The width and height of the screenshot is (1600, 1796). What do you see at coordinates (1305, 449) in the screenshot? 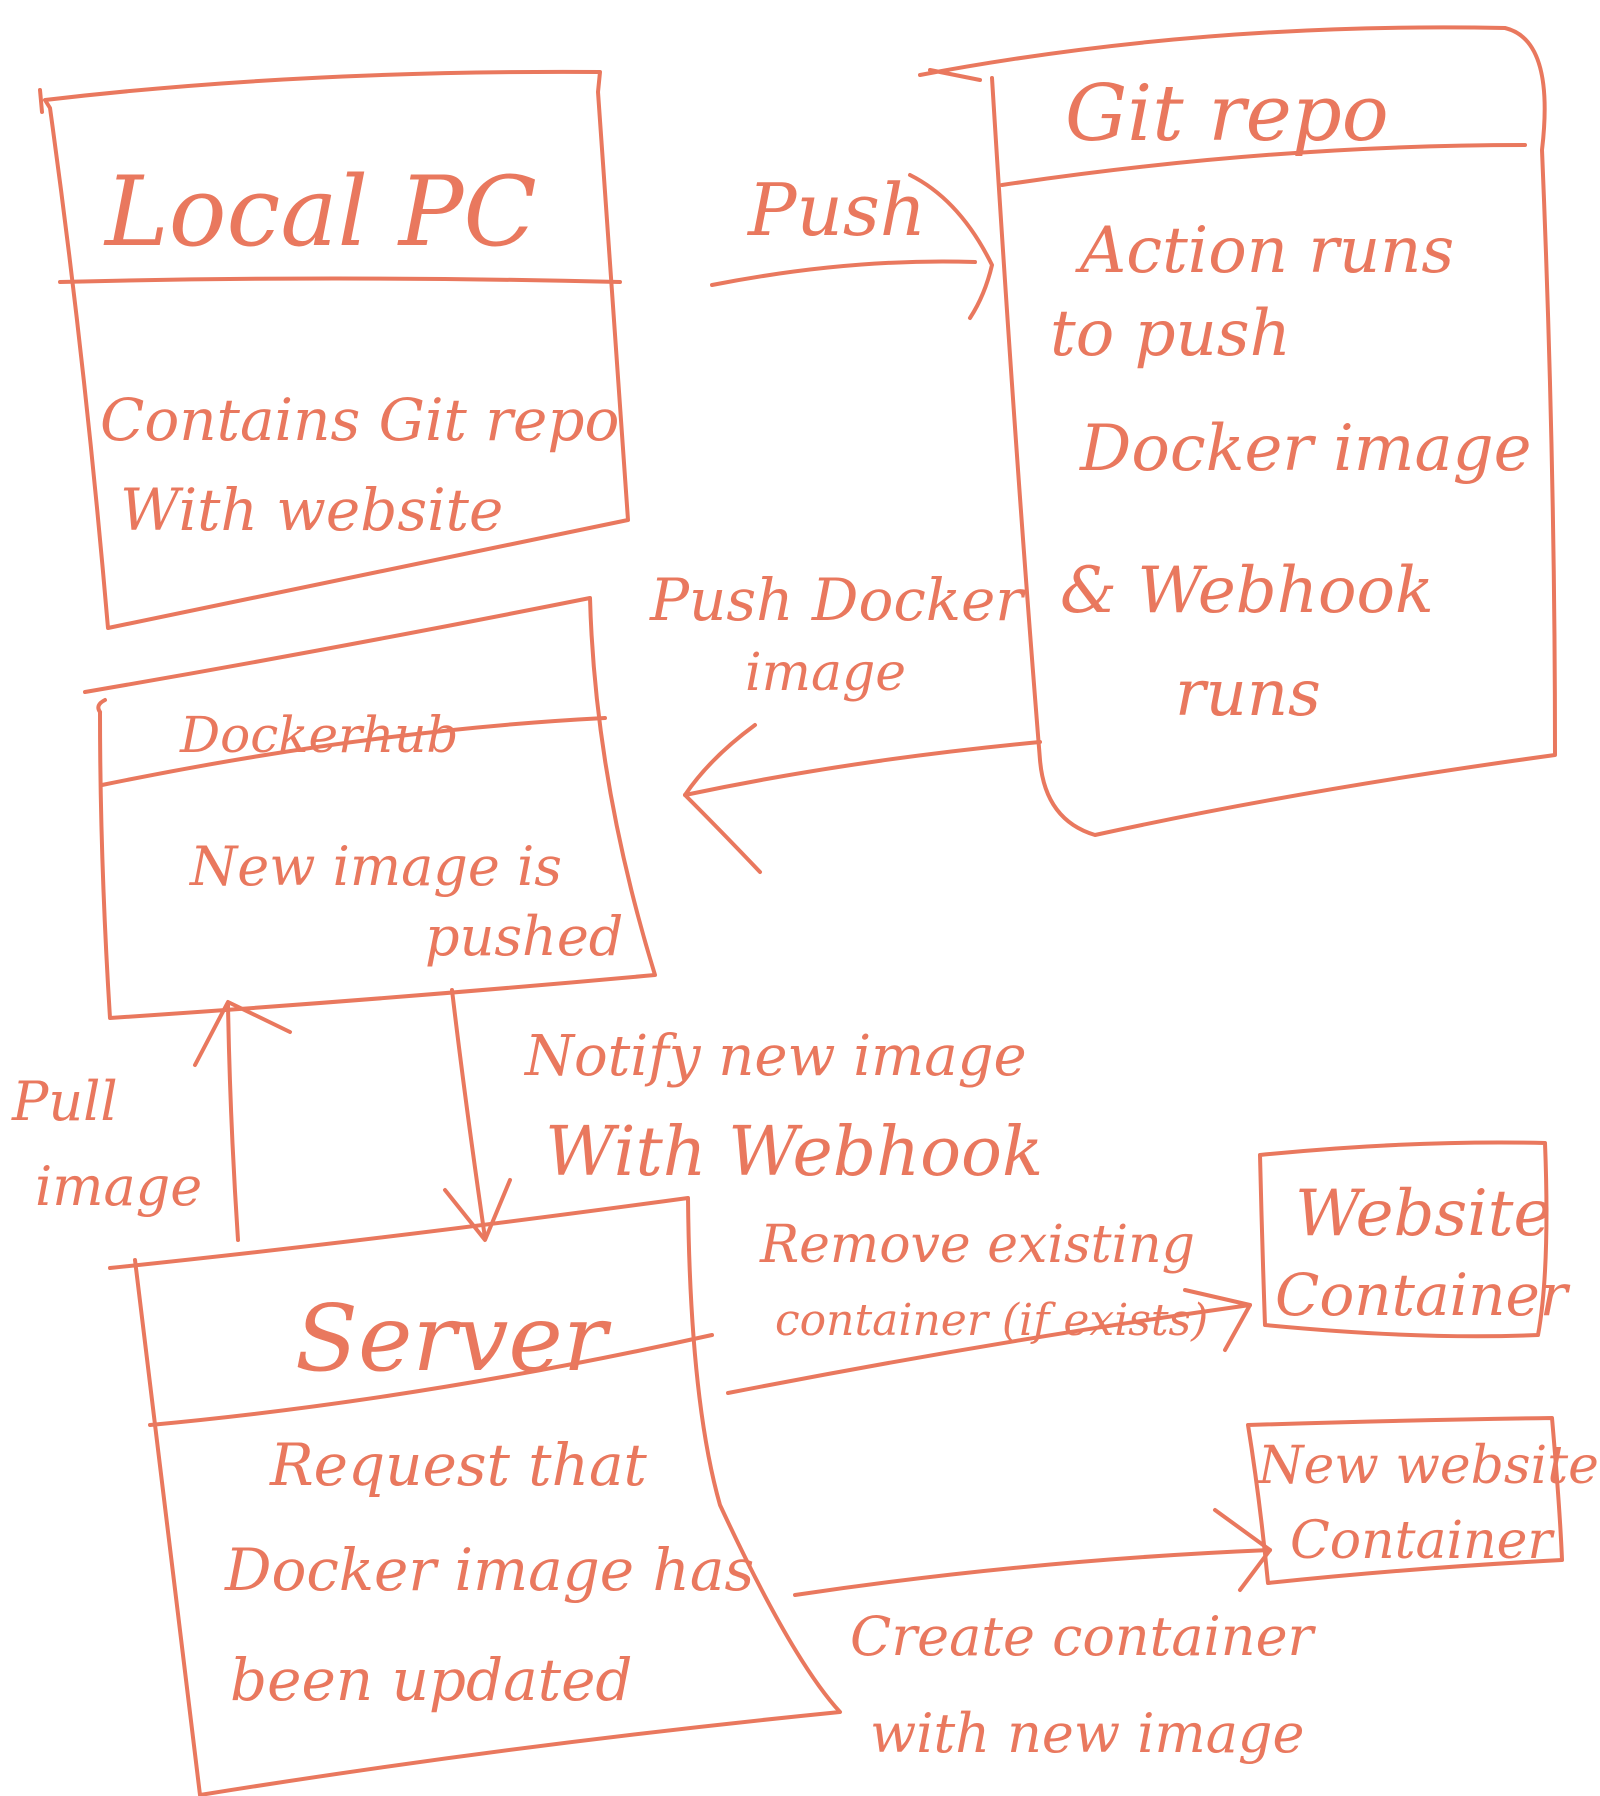
I see `git-repo-body-line-3: Docker image` at bounding box center [1305, 449].